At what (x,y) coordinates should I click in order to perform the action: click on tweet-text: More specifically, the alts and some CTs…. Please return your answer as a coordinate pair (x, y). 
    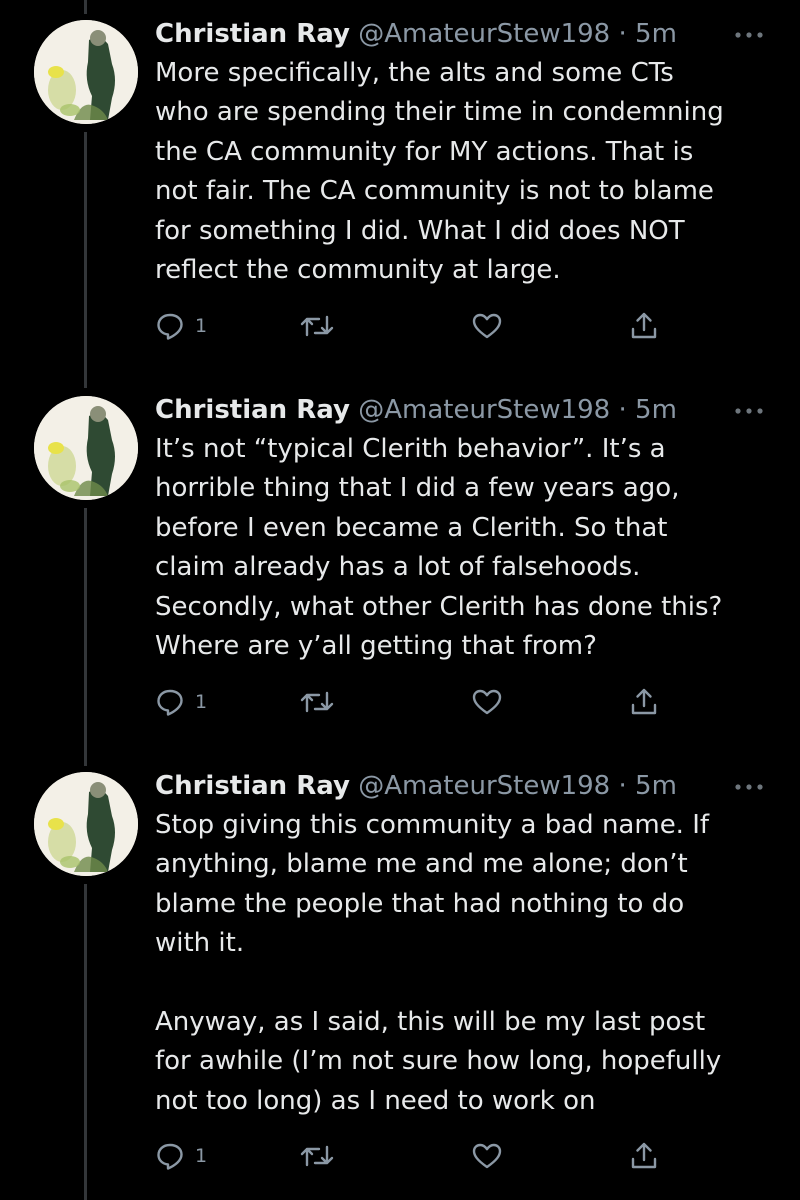
    Looking at the image, I should click on (439, 172).